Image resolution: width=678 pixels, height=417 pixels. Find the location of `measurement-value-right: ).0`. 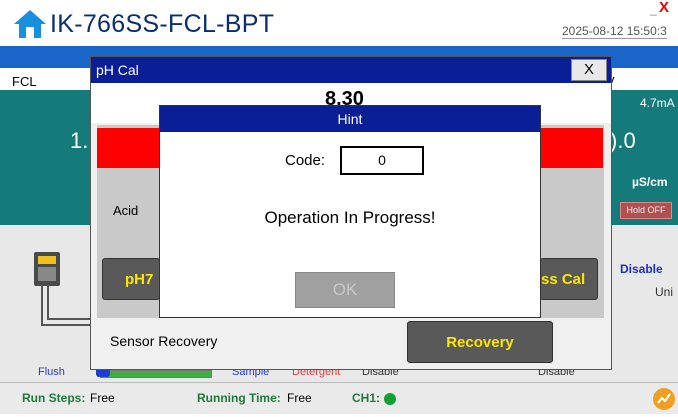

measurement-value-right: ).0 is located at coordinates (623, 140).